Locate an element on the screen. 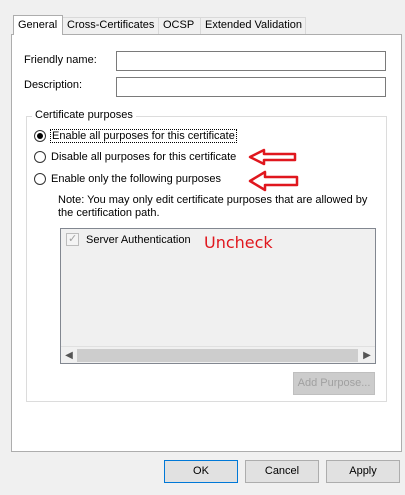 The height and width of the screenshot is (495, 405). certificate-purposes-title: Certificate purposes is located at coordinates (84, 115).